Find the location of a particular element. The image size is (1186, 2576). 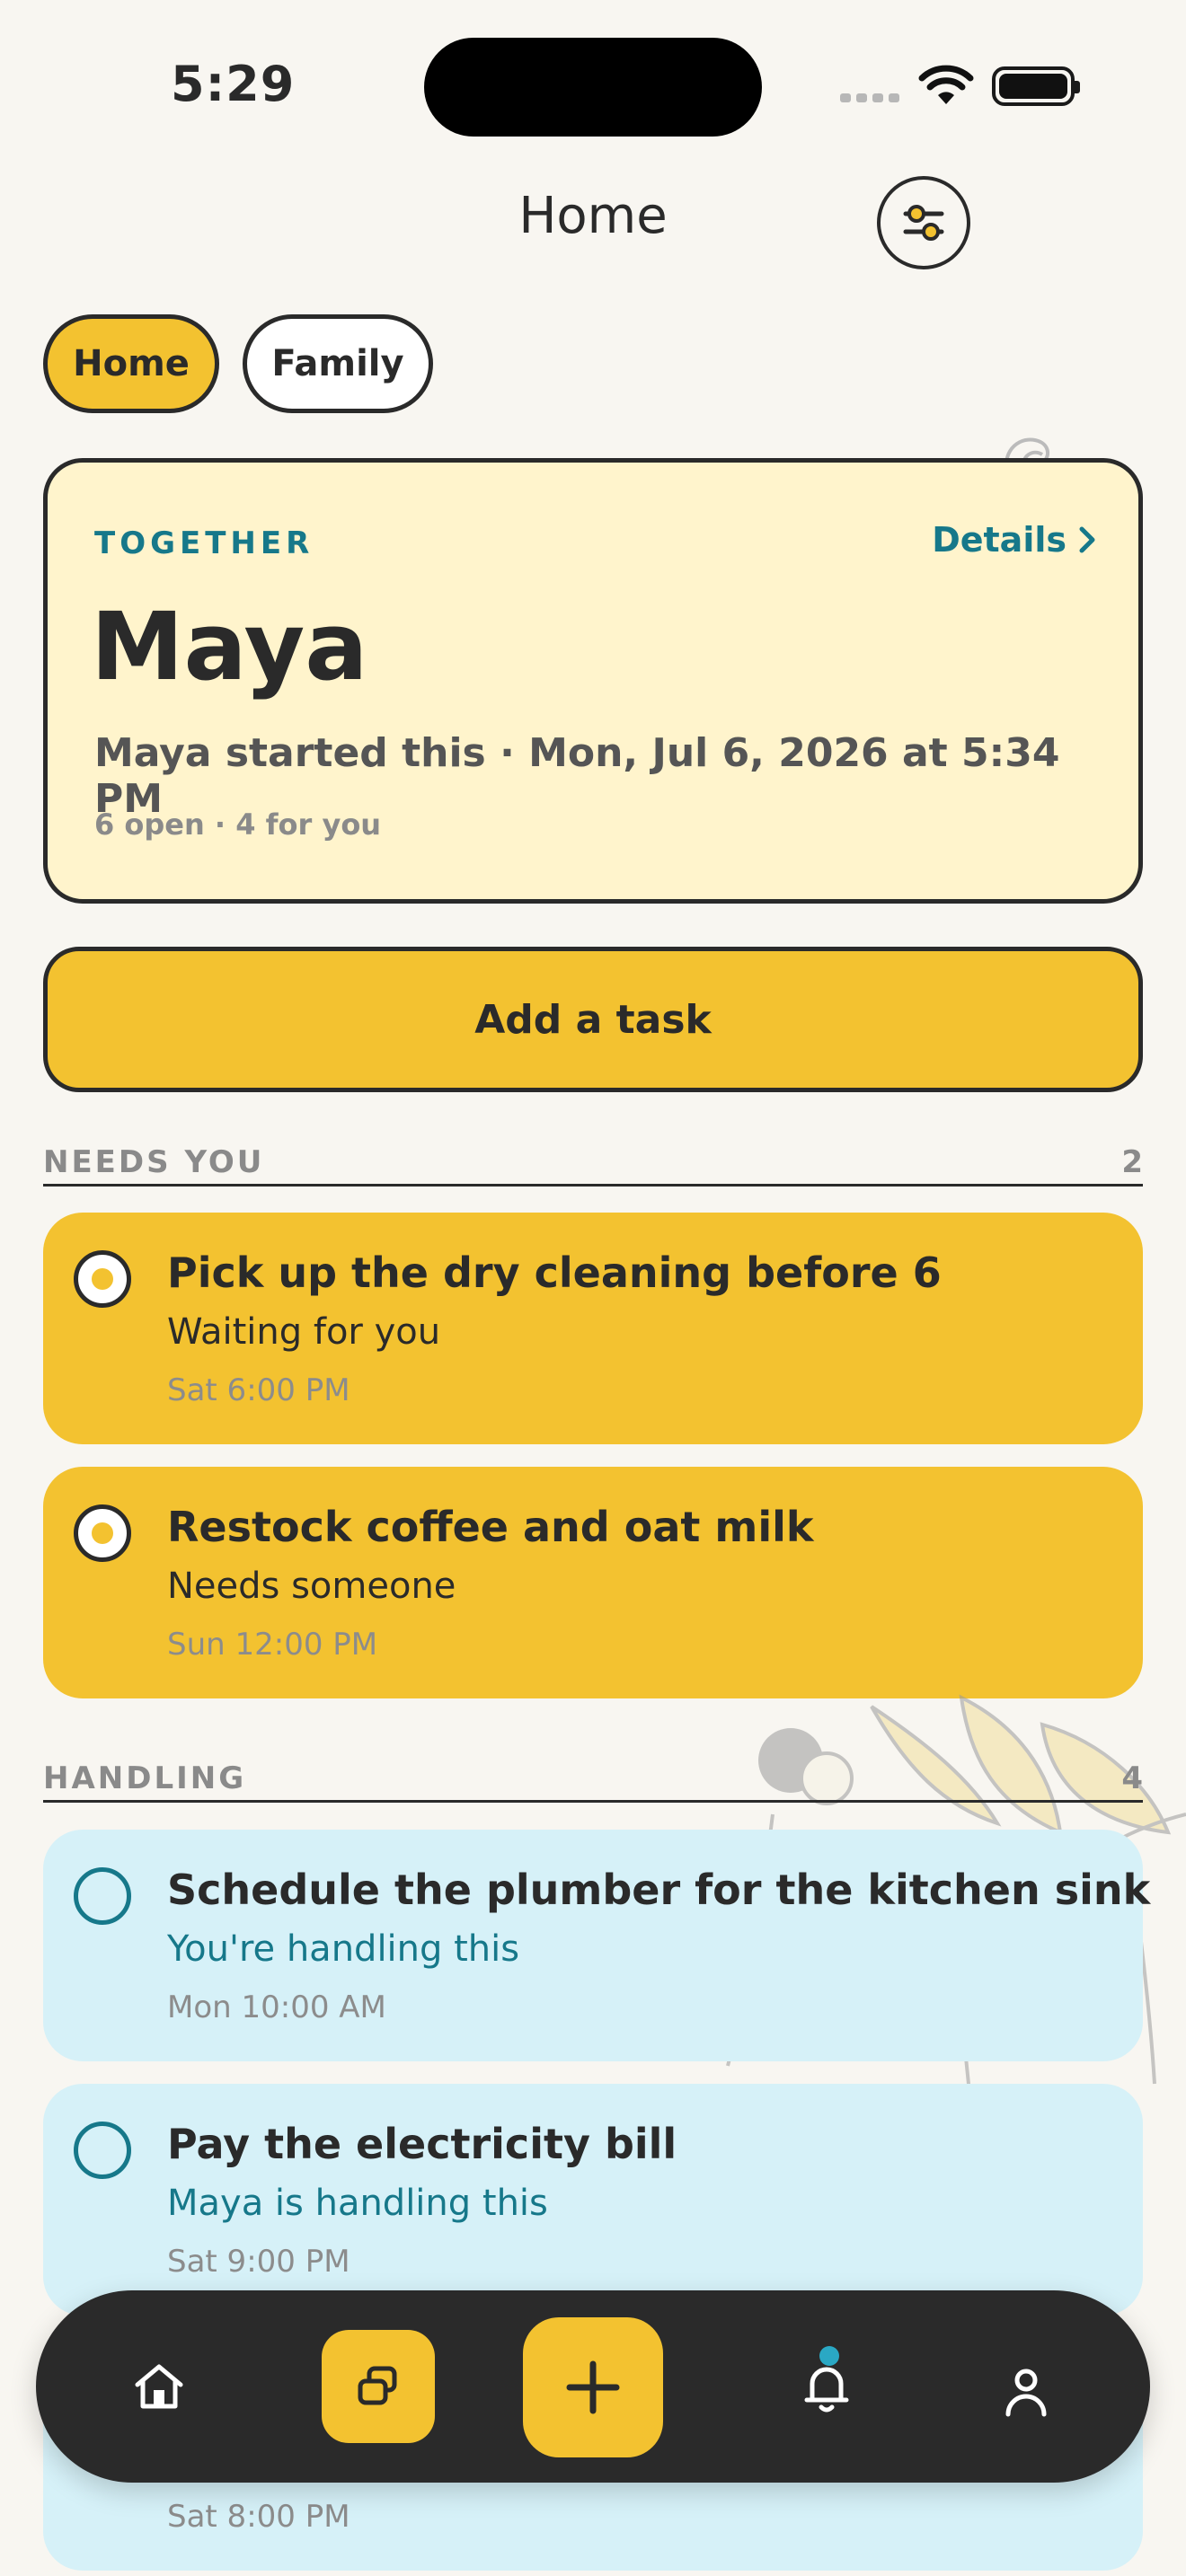

task-time: Sat 9:00 PM is located at coordinates (258, 2262).